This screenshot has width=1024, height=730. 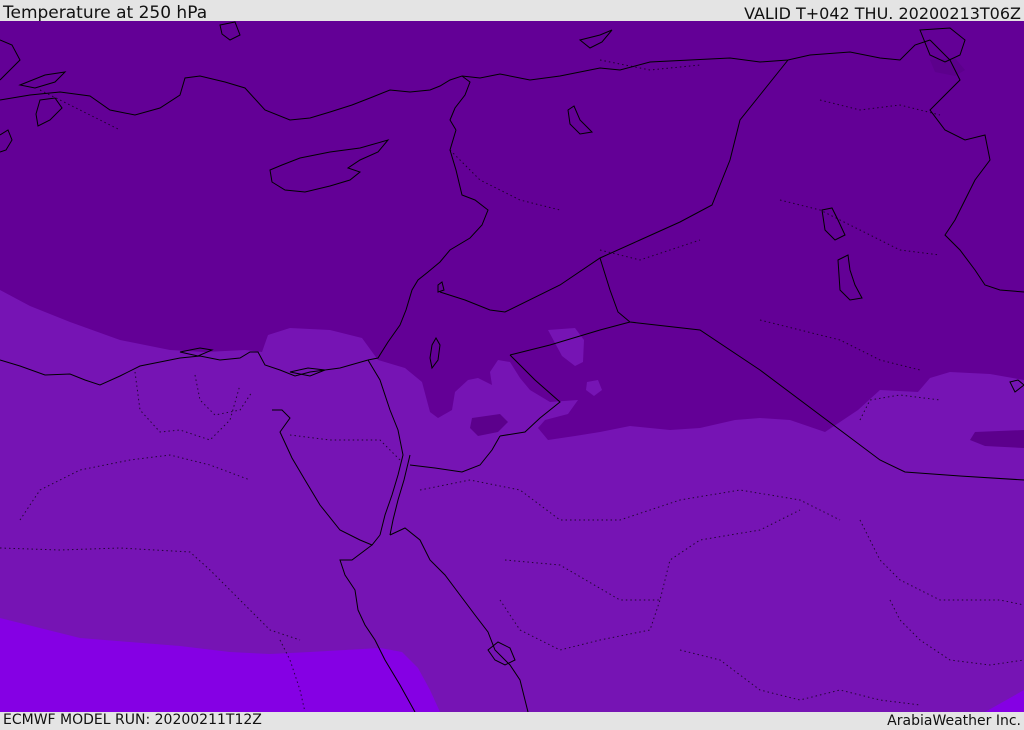 What do you see at coordinates (105, 13) in the screenshot?
I see `map-title: Temperature at 250 hPa` at bounding box center [105, 13].